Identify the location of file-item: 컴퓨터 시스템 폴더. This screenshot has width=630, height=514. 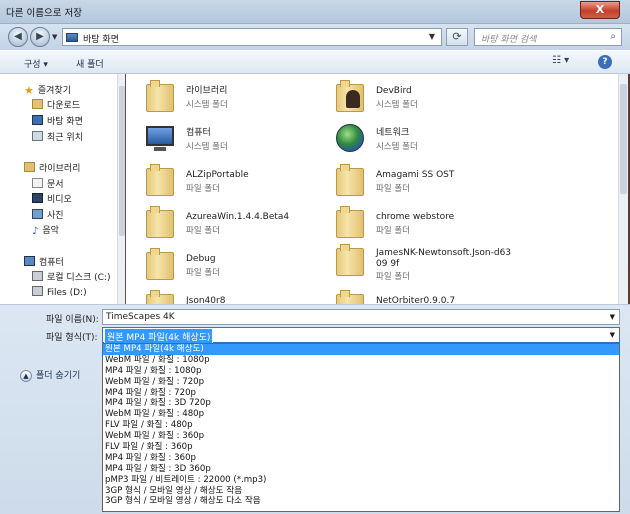
(237, 140).